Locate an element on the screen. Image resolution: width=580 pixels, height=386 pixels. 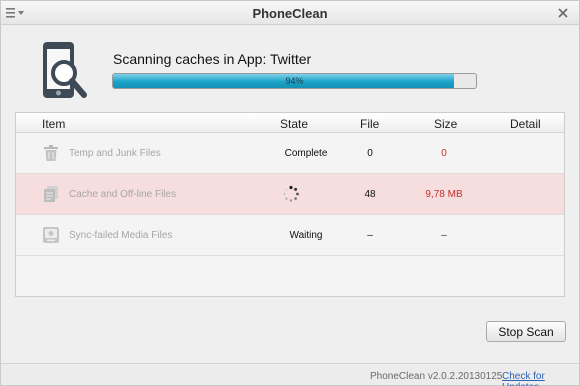
row-item-label: Sync-failed Media Files is located at coordinates (121, 235).